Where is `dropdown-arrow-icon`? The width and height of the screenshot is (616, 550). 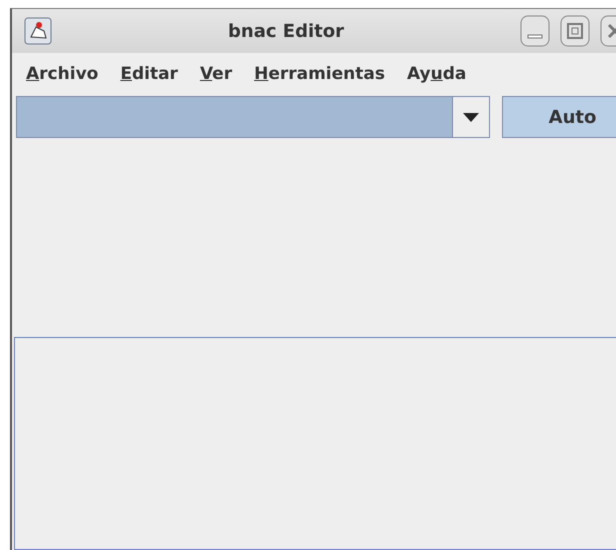
dropdown-arrow-icon is located at coordinates (470, 117).